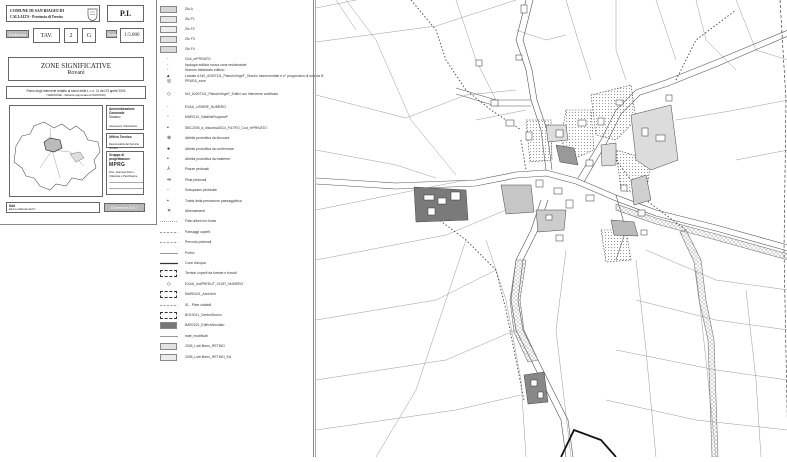 This screenshot has width=787, height=462. I want to click on legend-label: Zto F2, so click(190, 29).